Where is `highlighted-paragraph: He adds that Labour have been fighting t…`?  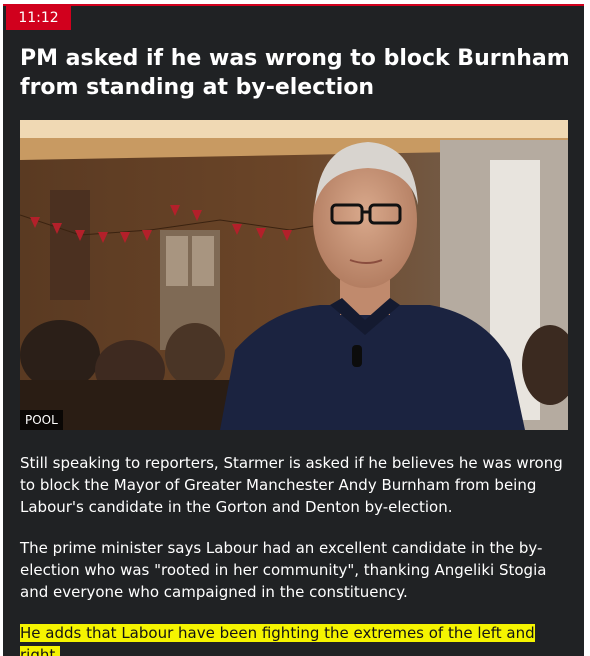
highlighted-paragraph: He adds that Labour have been fighting t… is located at coordinates (296, 639).